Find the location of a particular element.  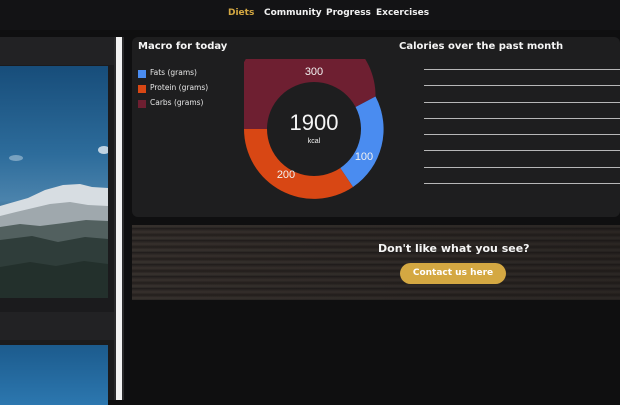

sky-photo is located at coordinates (54, 375).